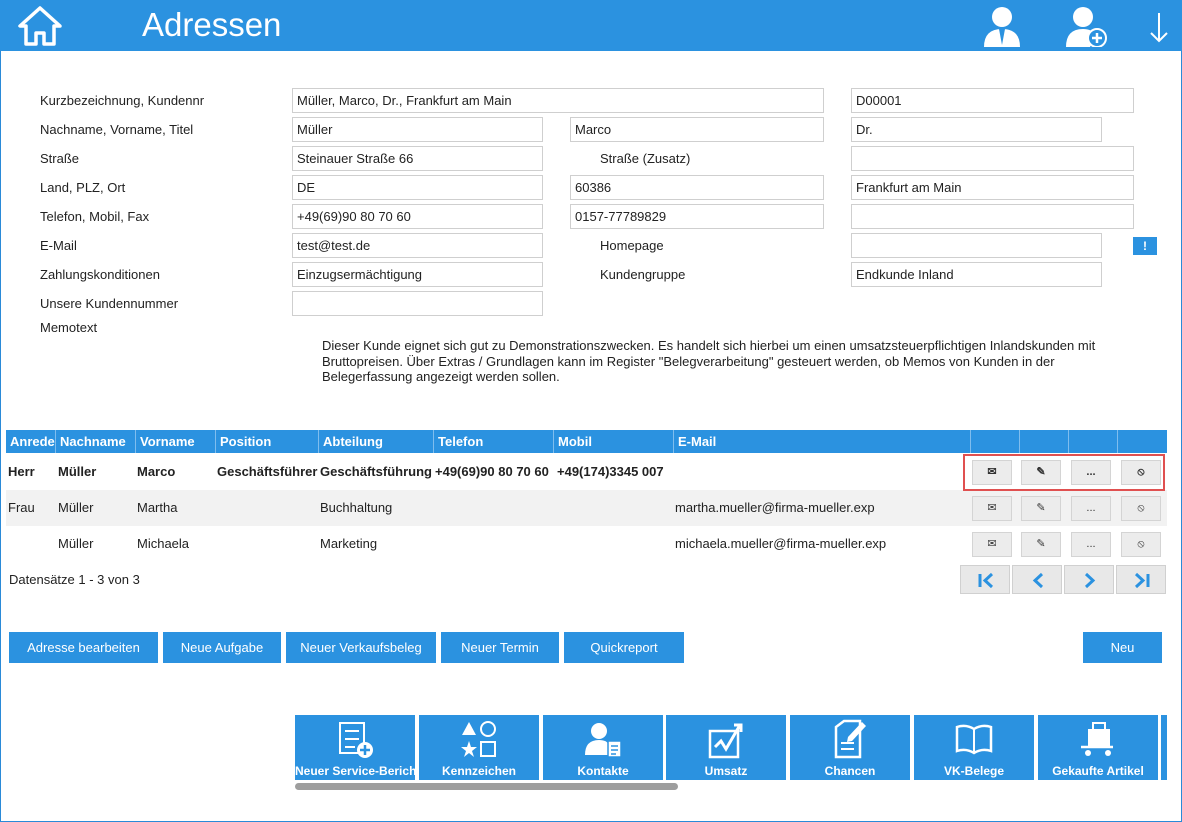 The image size is (1182, 822). I want to click on tile-kontakte: Kontakte, so click(603, 747).